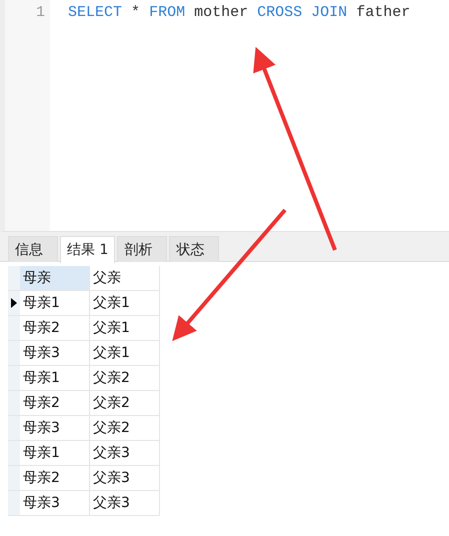 The image size is (449, 536). What do you see at coordinates (88, 249) in the screenshot?
I see `tab: 结果 1` at bounding box center [88, 249].